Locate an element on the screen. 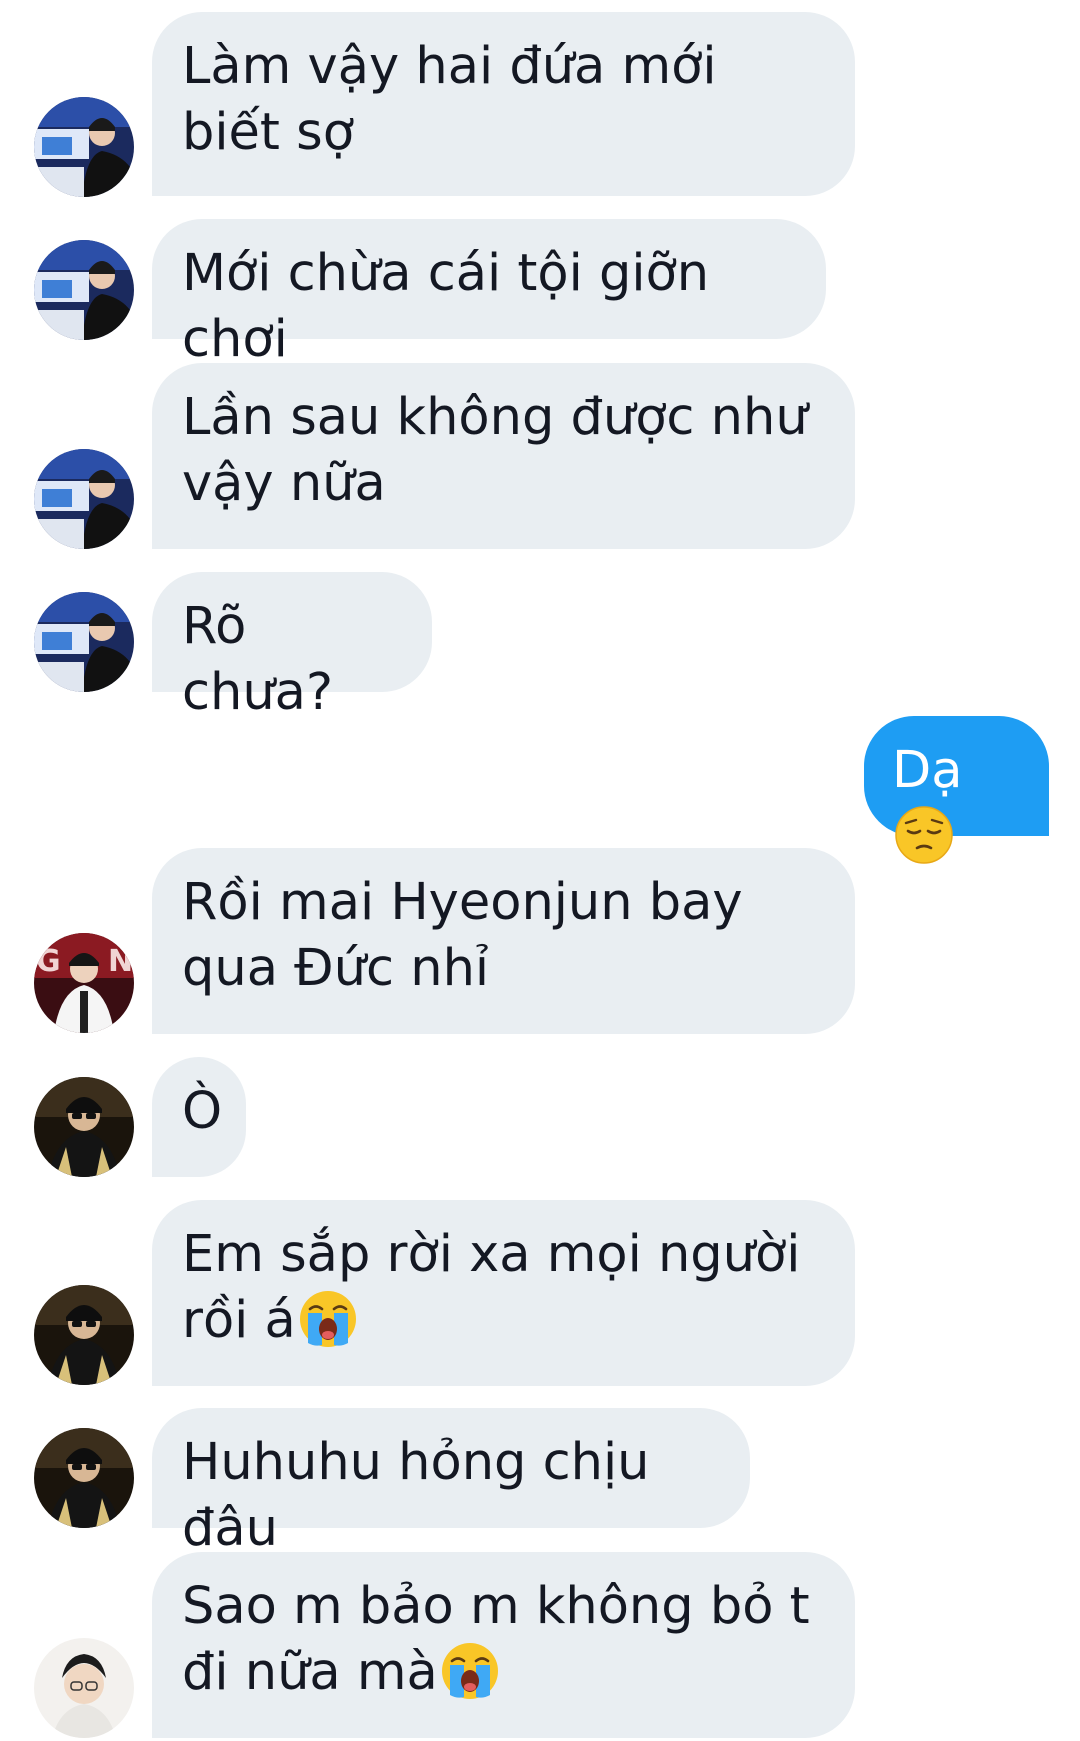  message-text: Ò is located at coordinates (202, 1111).